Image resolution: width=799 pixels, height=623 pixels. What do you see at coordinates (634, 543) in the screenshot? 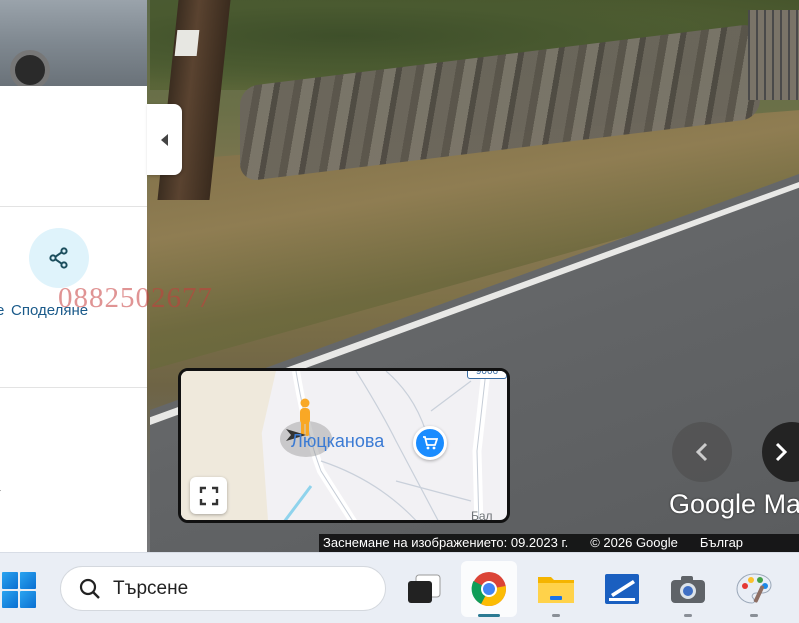
I see `copyright-text: © 2026 Google` at bounding box center [634, 543].